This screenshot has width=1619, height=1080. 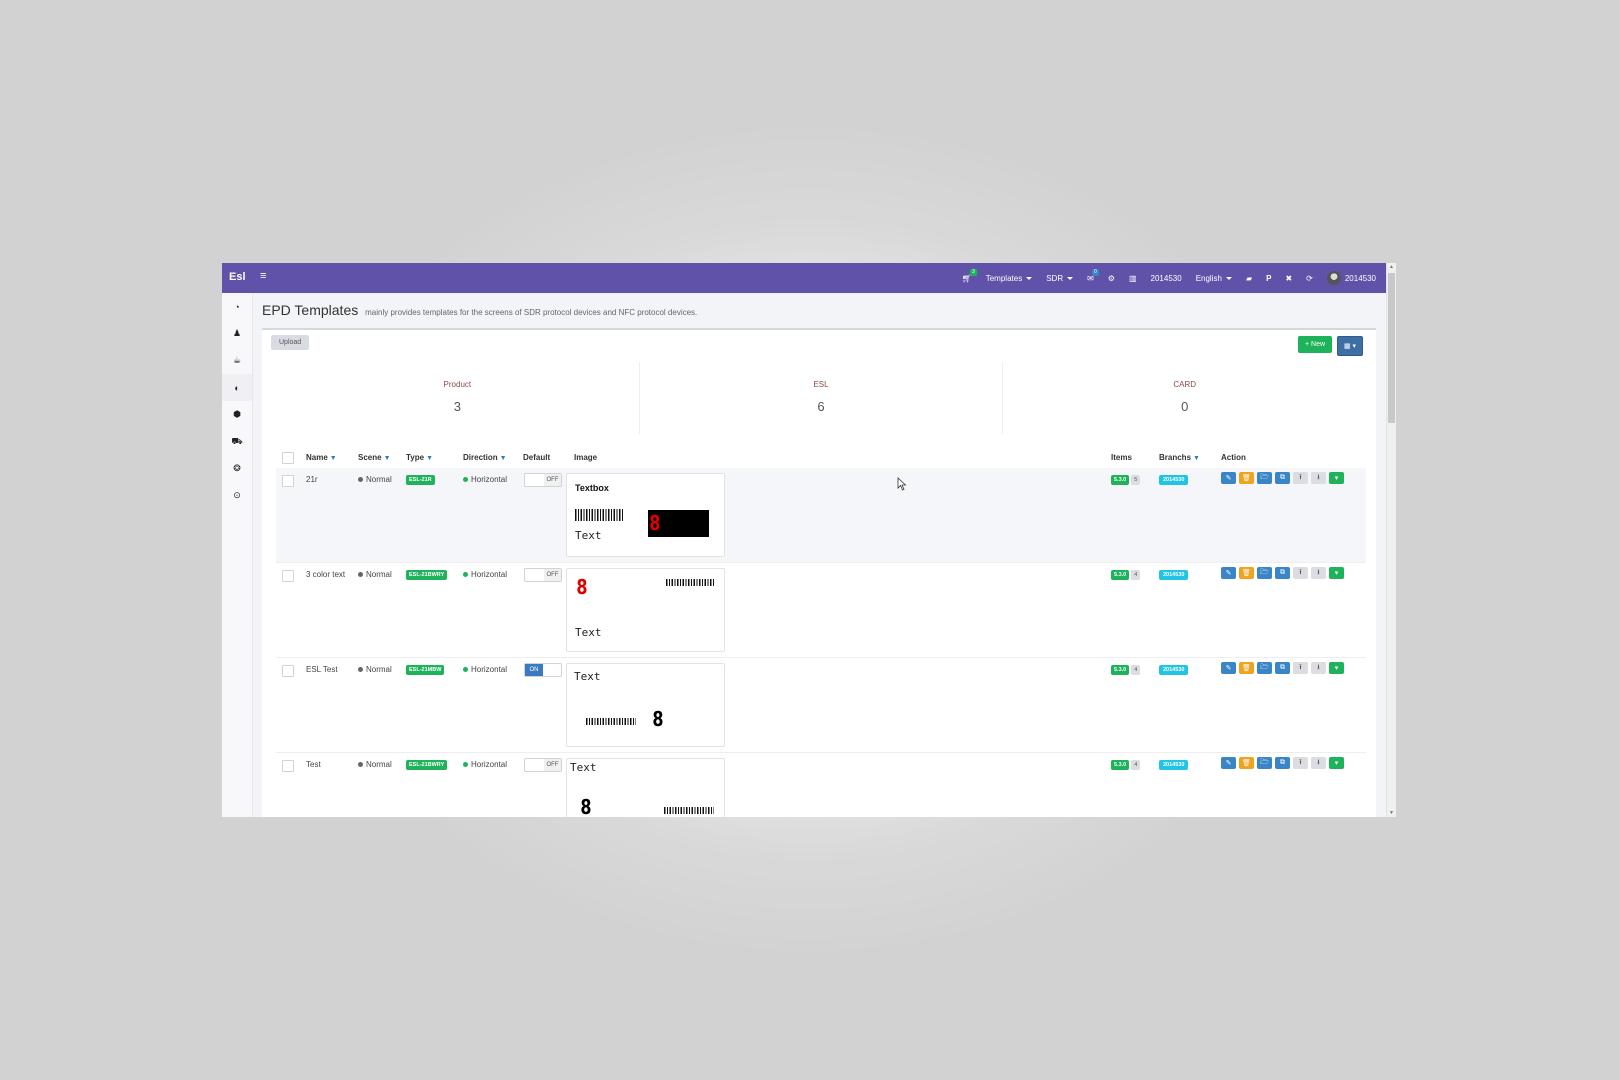 What do you see at coordinates (457, 406) in the screenshot?
I see `stat-value: 3` at bounding box center [457, 406].